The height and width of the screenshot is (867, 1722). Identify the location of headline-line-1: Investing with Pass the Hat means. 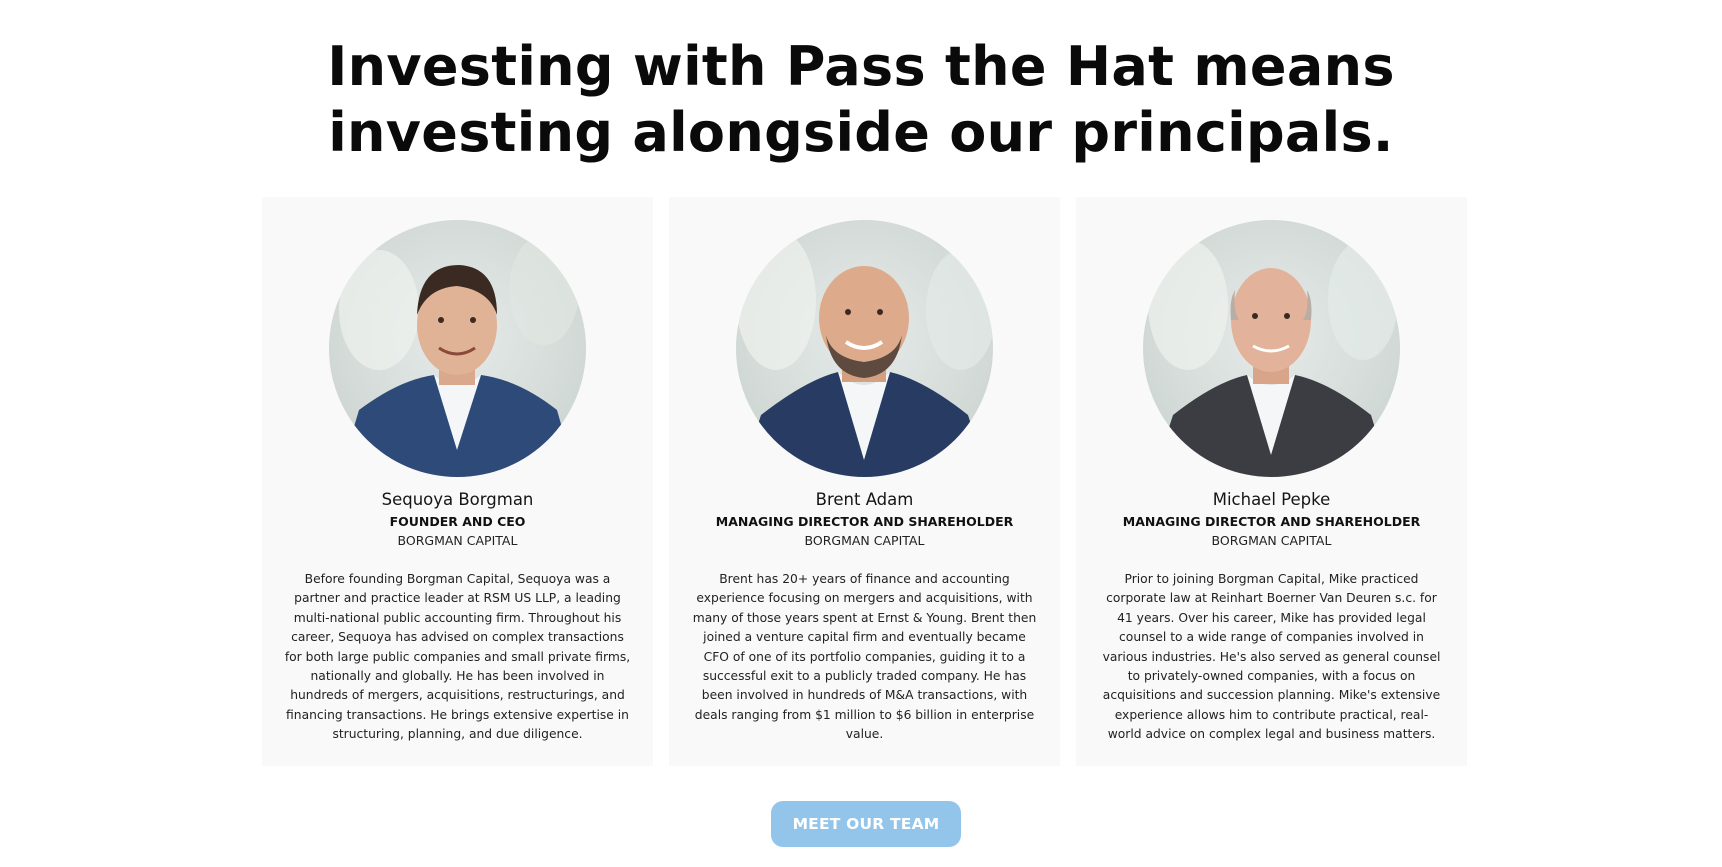
(861, 66).